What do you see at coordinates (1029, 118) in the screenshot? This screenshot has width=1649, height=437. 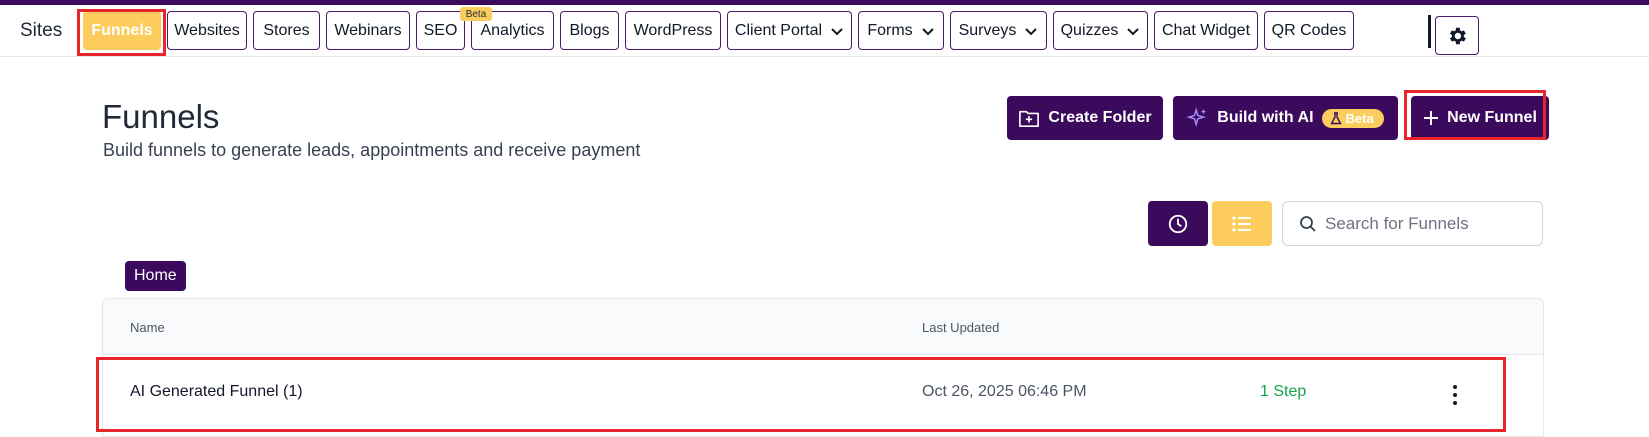 I see `folder-plus-icon` at bounding box center [1029, 118].